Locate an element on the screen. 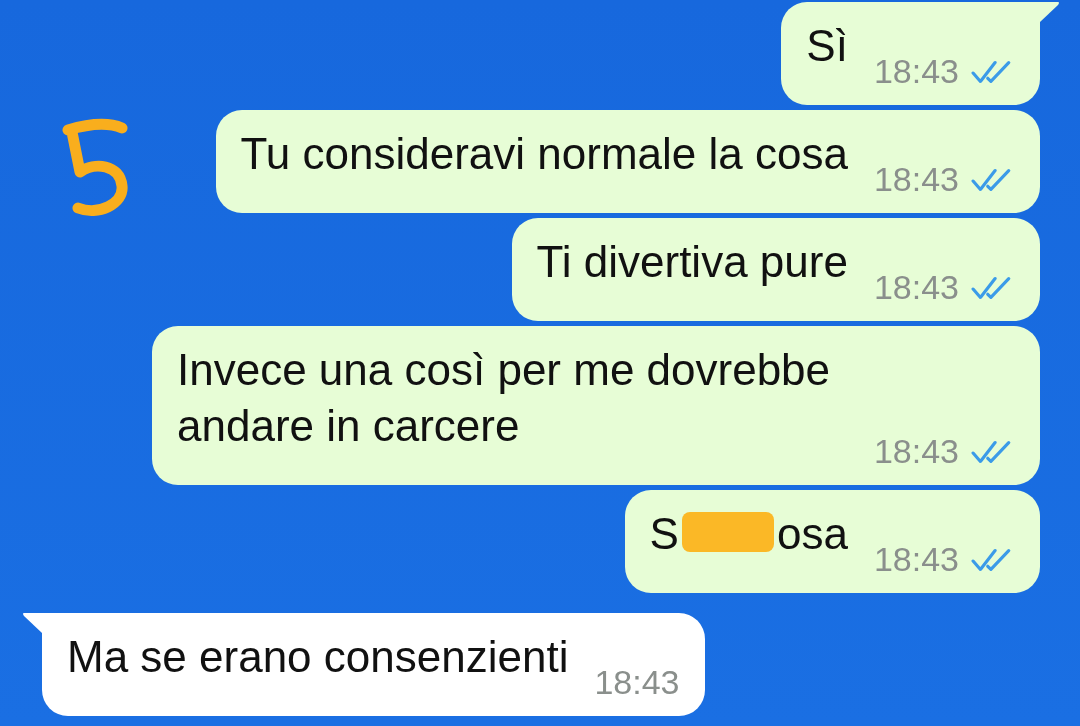 This screenshot has width=1080, height=726. message-text: Ma se erano consenzienti is located at coordinates (318, 657).